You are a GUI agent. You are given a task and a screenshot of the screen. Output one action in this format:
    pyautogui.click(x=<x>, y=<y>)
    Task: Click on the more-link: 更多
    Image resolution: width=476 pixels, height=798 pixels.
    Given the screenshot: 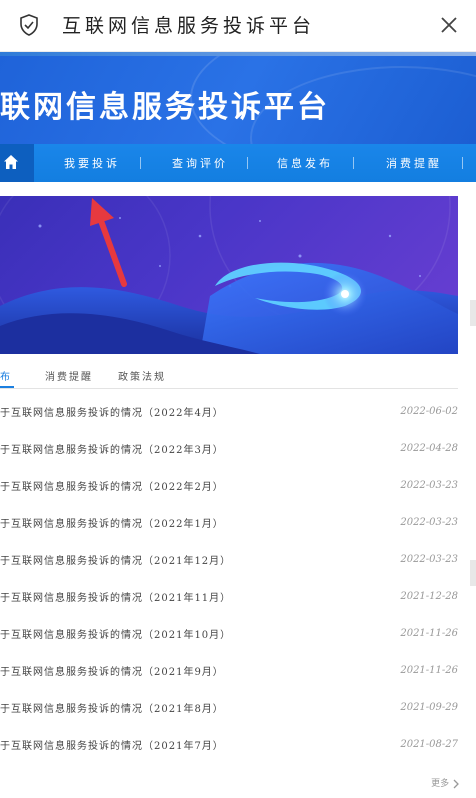 What is the action you would take?
    pyautogui.click(x=445, y=782)
    